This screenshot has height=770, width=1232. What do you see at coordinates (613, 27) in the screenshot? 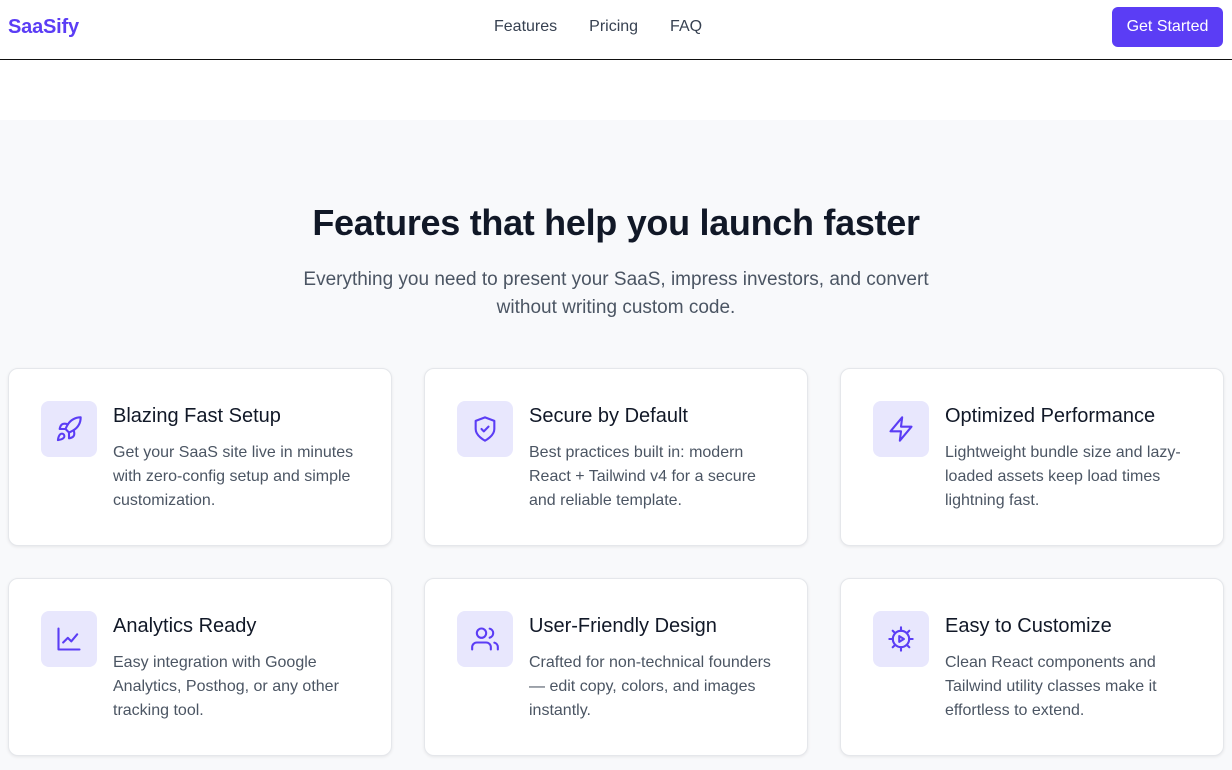
I see `nav-link-pricing: Pricing` at bounding box center [613, 27].